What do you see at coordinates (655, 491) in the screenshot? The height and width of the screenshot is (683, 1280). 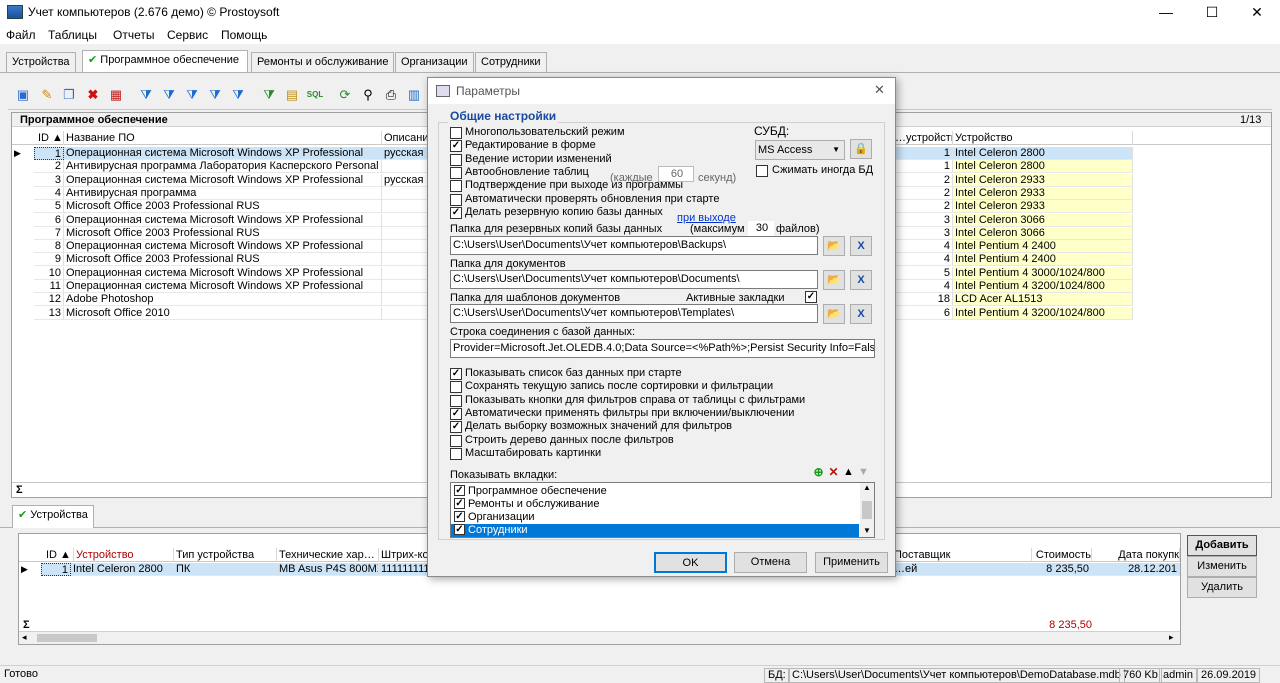 I see `list-item: ✓ Программное обеспечение` at bounding box center [655, 491].